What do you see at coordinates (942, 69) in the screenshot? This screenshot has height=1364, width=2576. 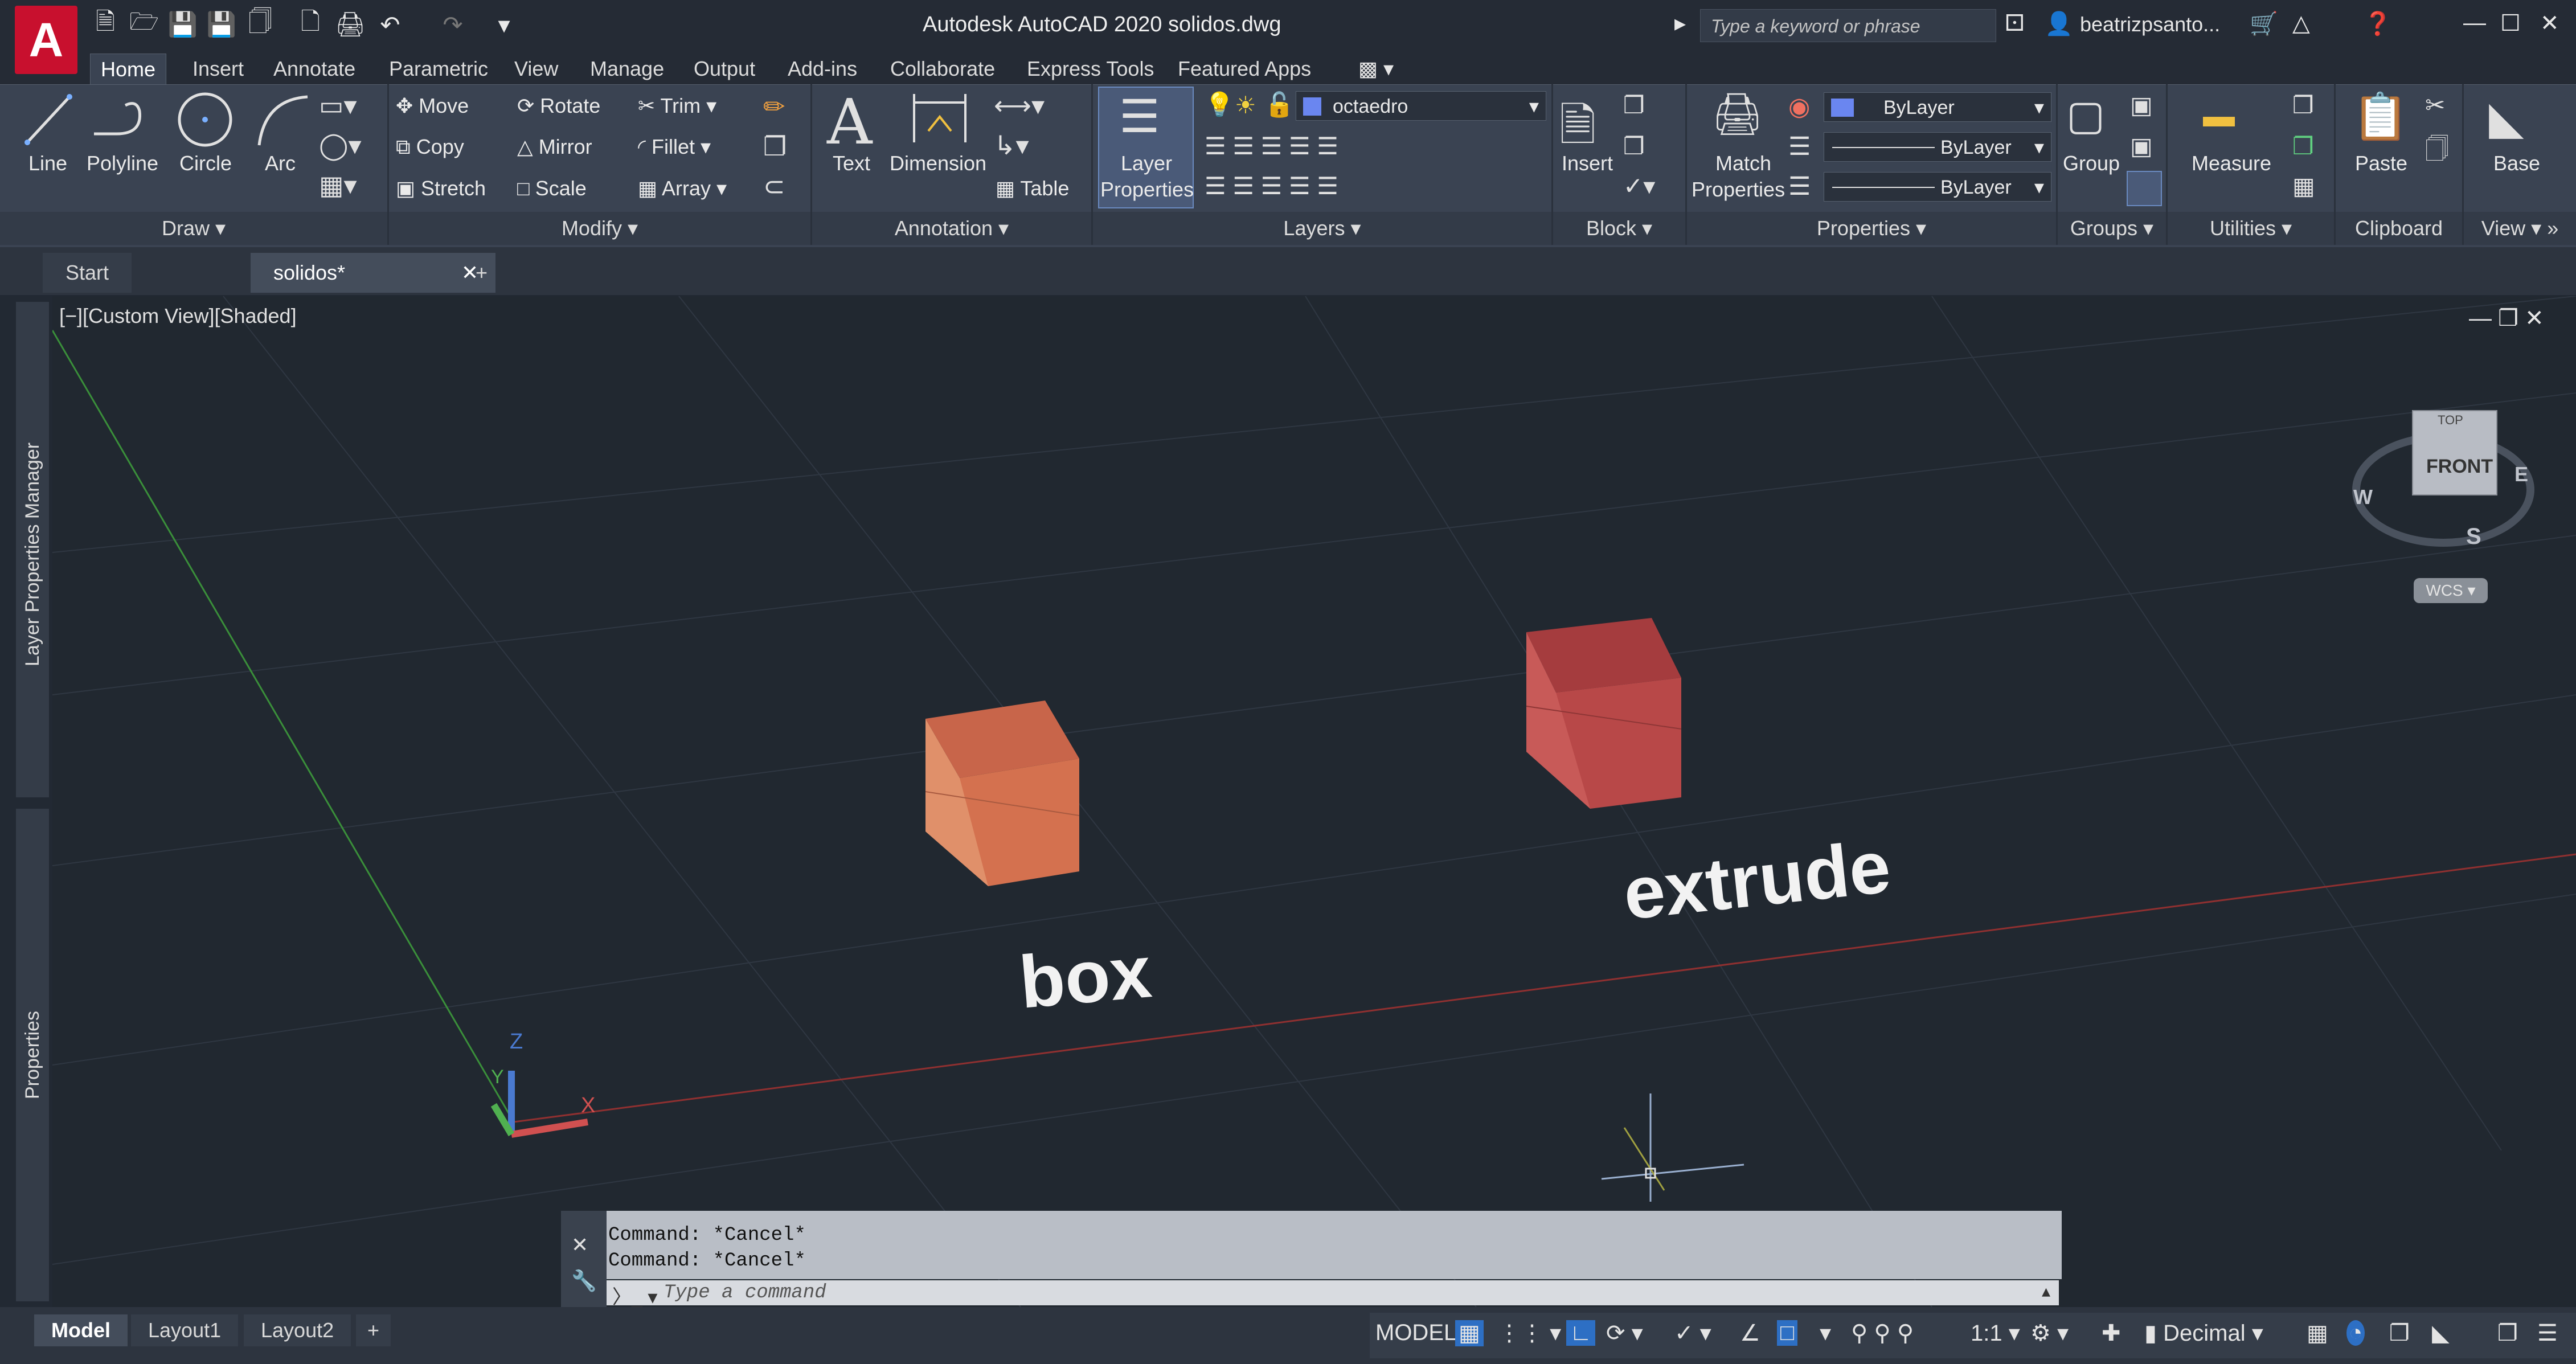 I see `tab-collaborate: Collaborate` at bounding box center [942, 69].